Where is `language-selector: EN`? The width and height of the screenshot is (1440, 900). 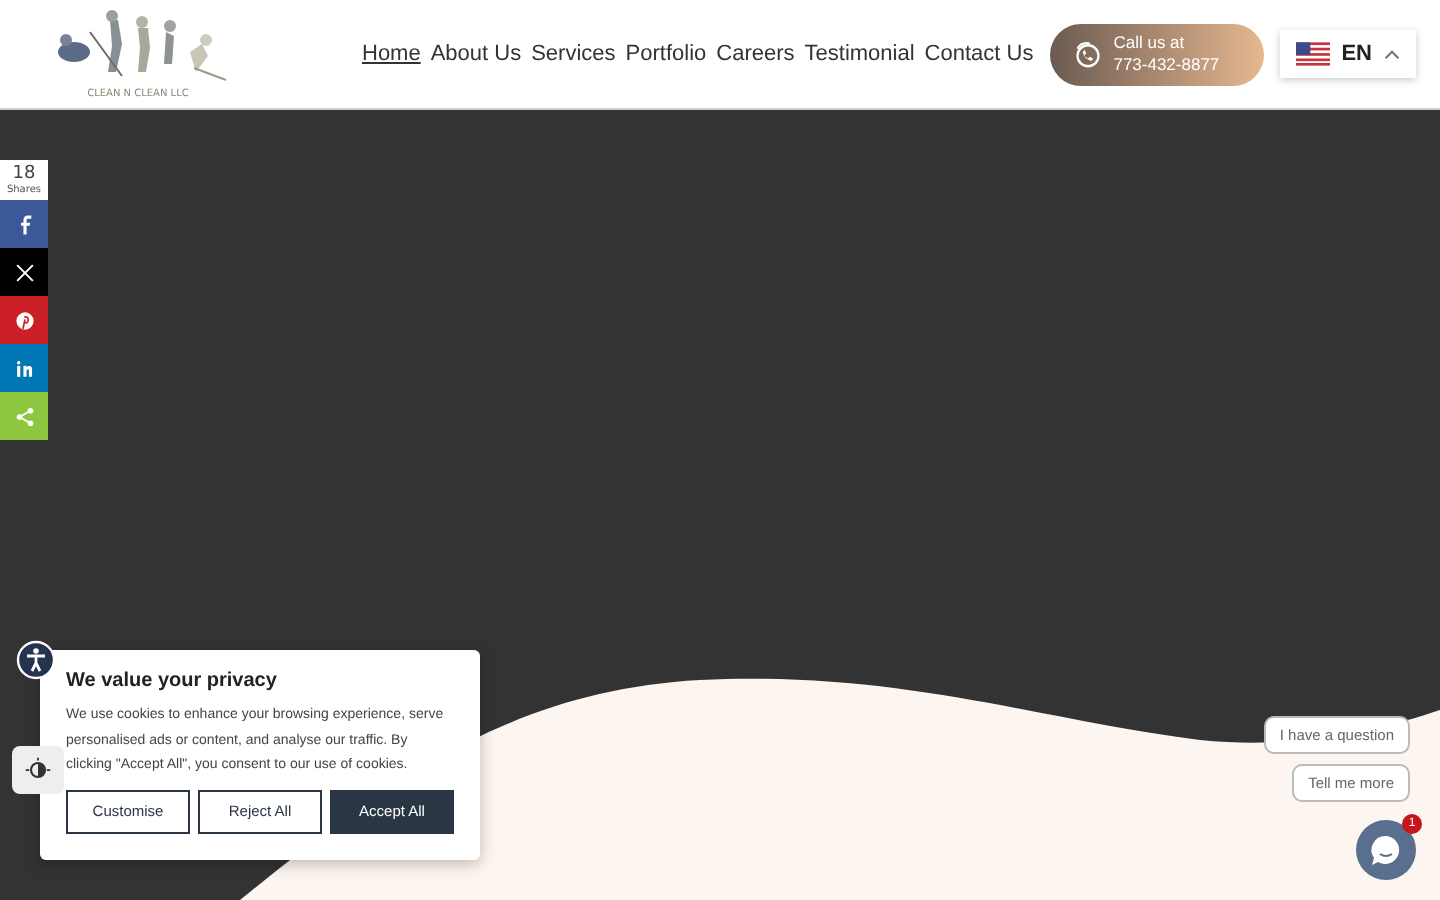 language-selector: EN is located at coordinates (1347, 54).